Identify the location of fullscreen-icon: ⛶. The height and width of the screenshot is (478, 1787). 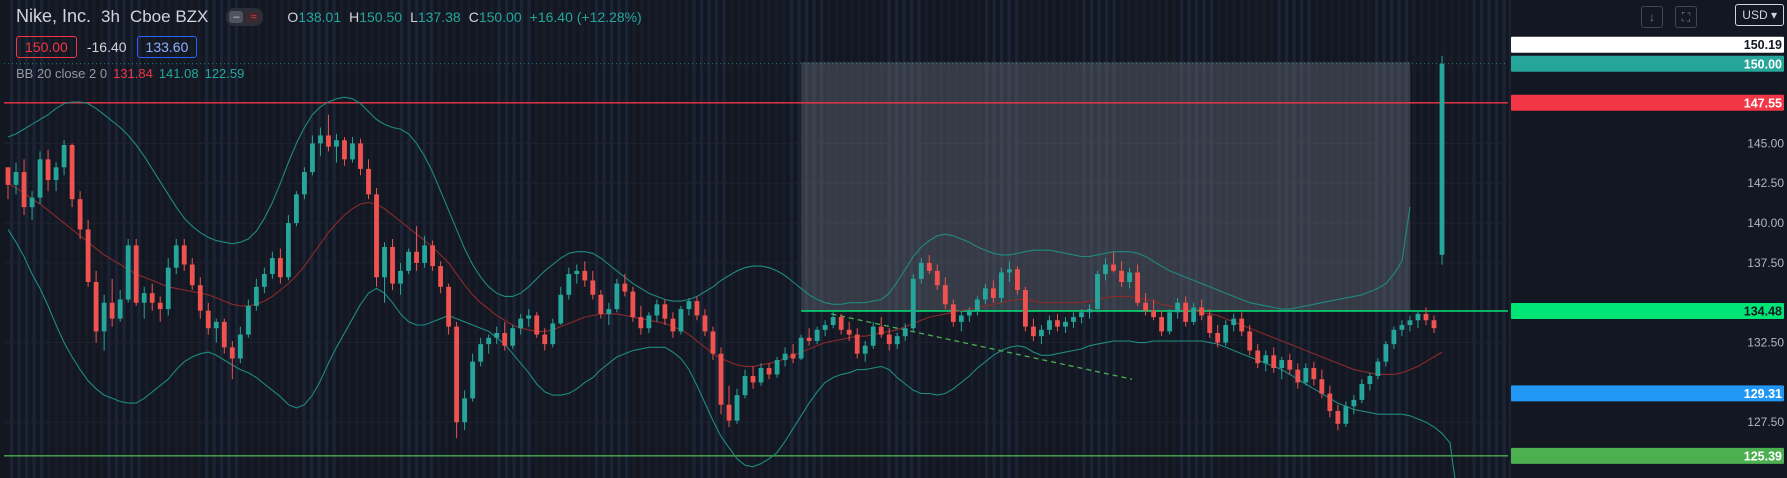
(1686, 17).